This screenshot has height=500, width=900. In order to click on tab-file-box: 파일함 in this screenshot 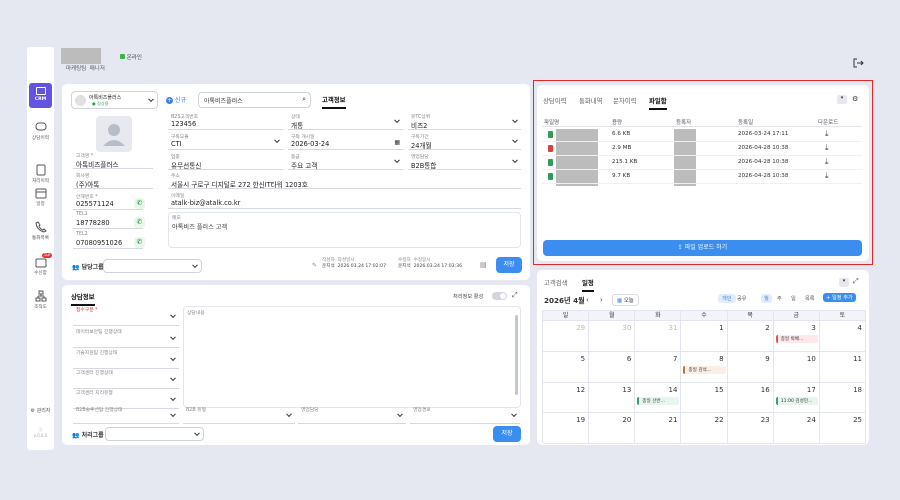, I will do `click(658, 103)`.